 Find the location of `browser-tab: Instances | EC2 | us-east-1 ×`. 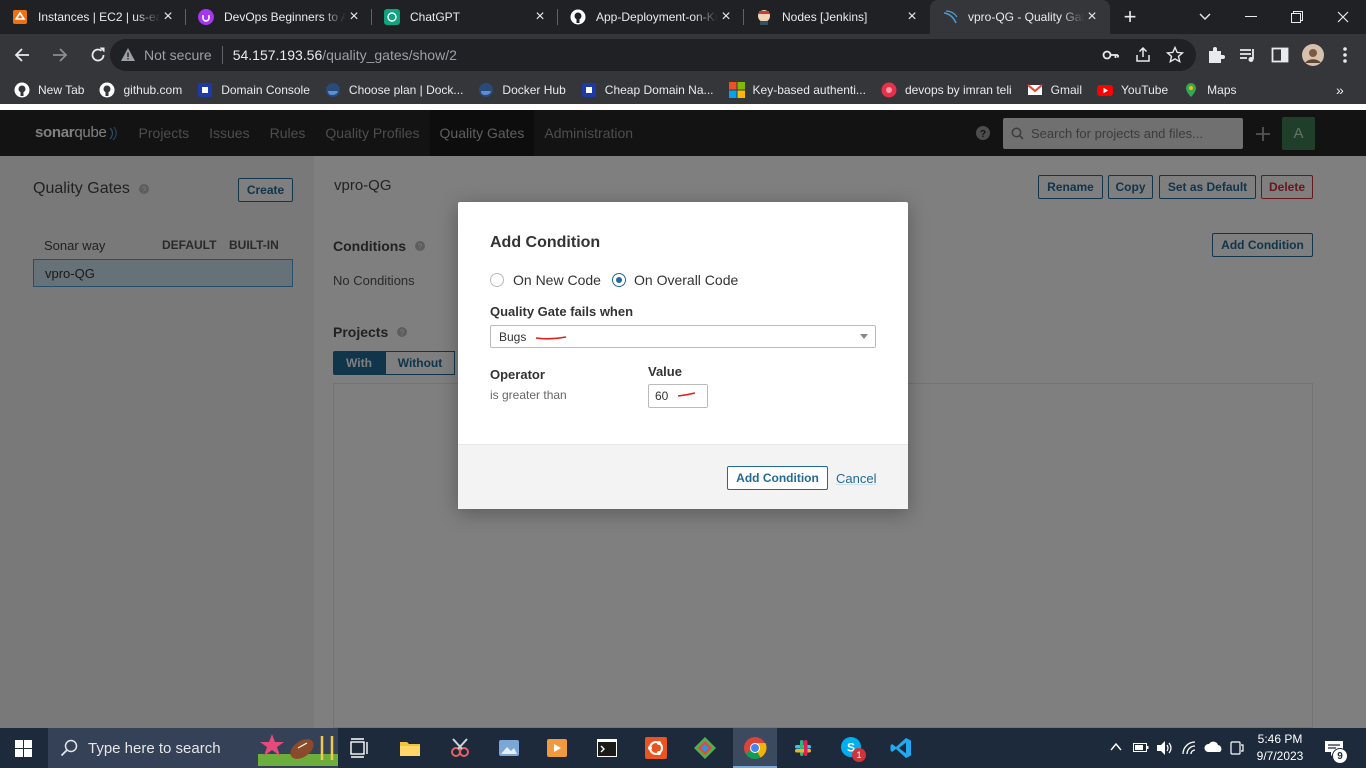

browser-tab: Instances | EC2 | us-east-1 × is located at coordinates (93, 17).